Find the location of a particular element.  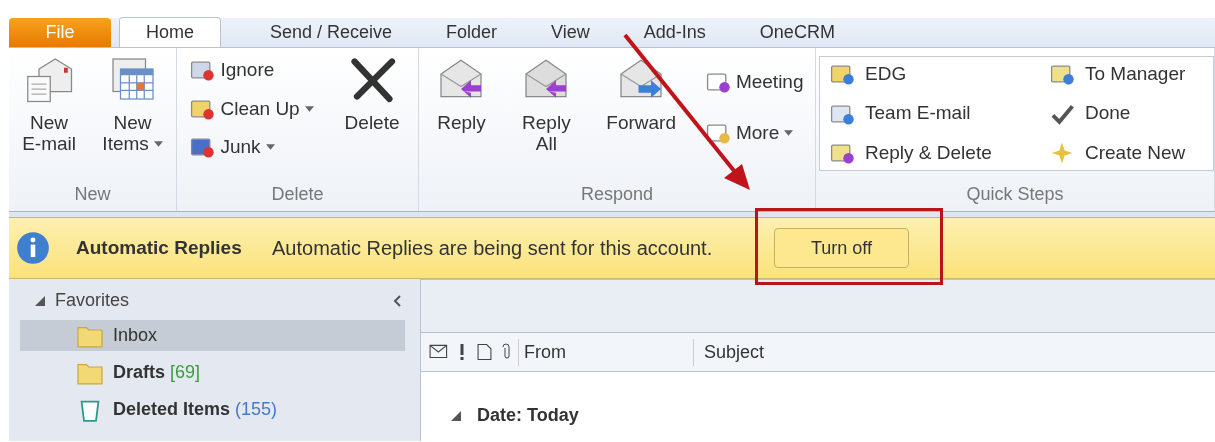

ribbon-button: Reply All is located at coordinates (546, 104).